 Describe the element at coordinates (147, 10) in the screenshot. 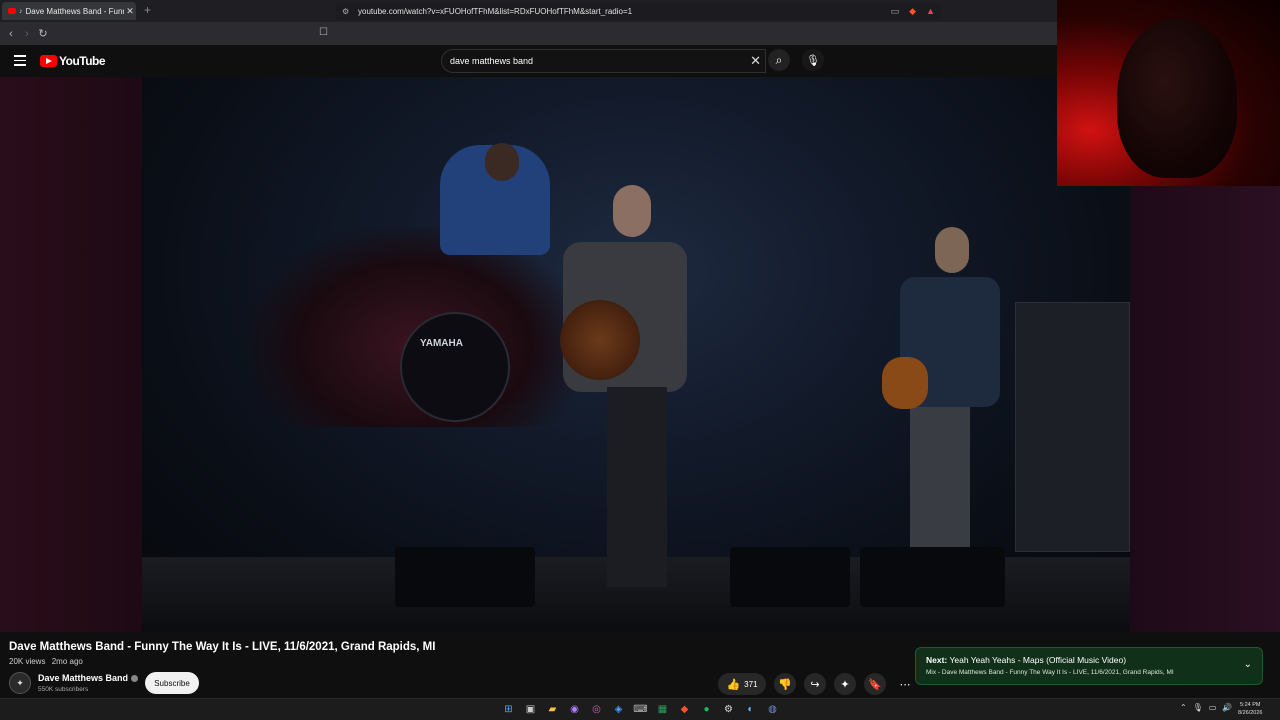

I see `new-tab-icon: +` at that location.